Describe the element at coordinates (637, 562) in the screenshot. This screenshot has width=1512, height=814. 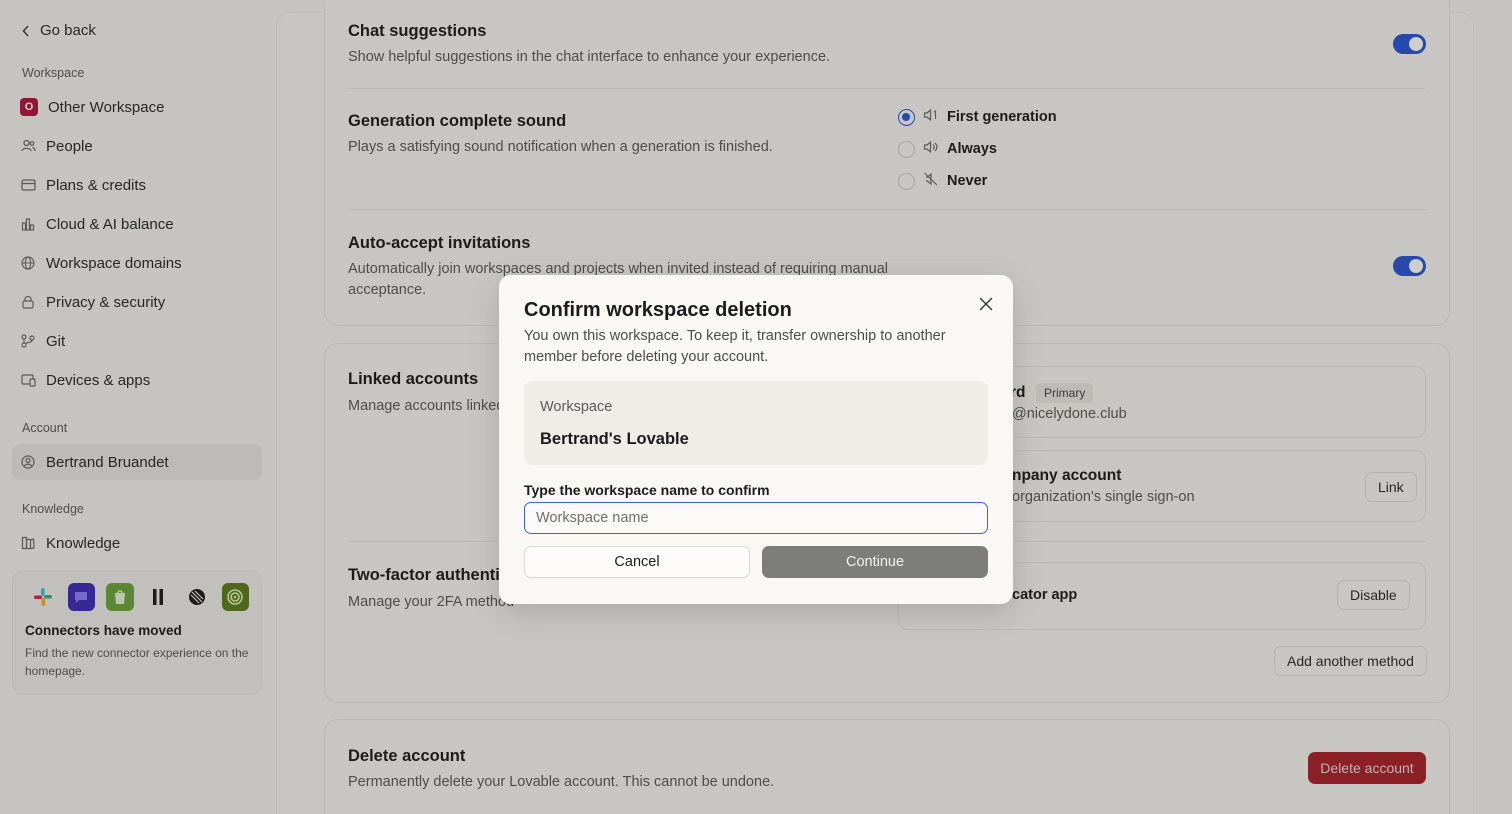
I see `cancel-button: Cancel` at that location.